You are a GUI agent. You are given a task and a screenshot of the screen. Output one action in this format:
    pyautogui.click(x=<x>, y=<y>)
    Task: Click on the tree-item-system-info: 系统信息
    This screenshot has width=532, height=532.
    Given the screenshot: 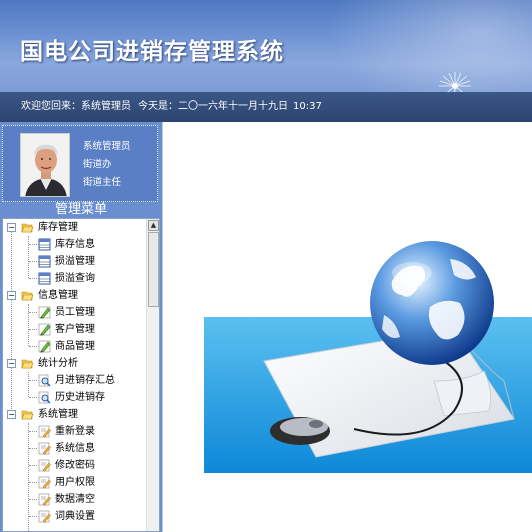 What is the action you would take?
    pyautogui.click(x=75, y=448)
    